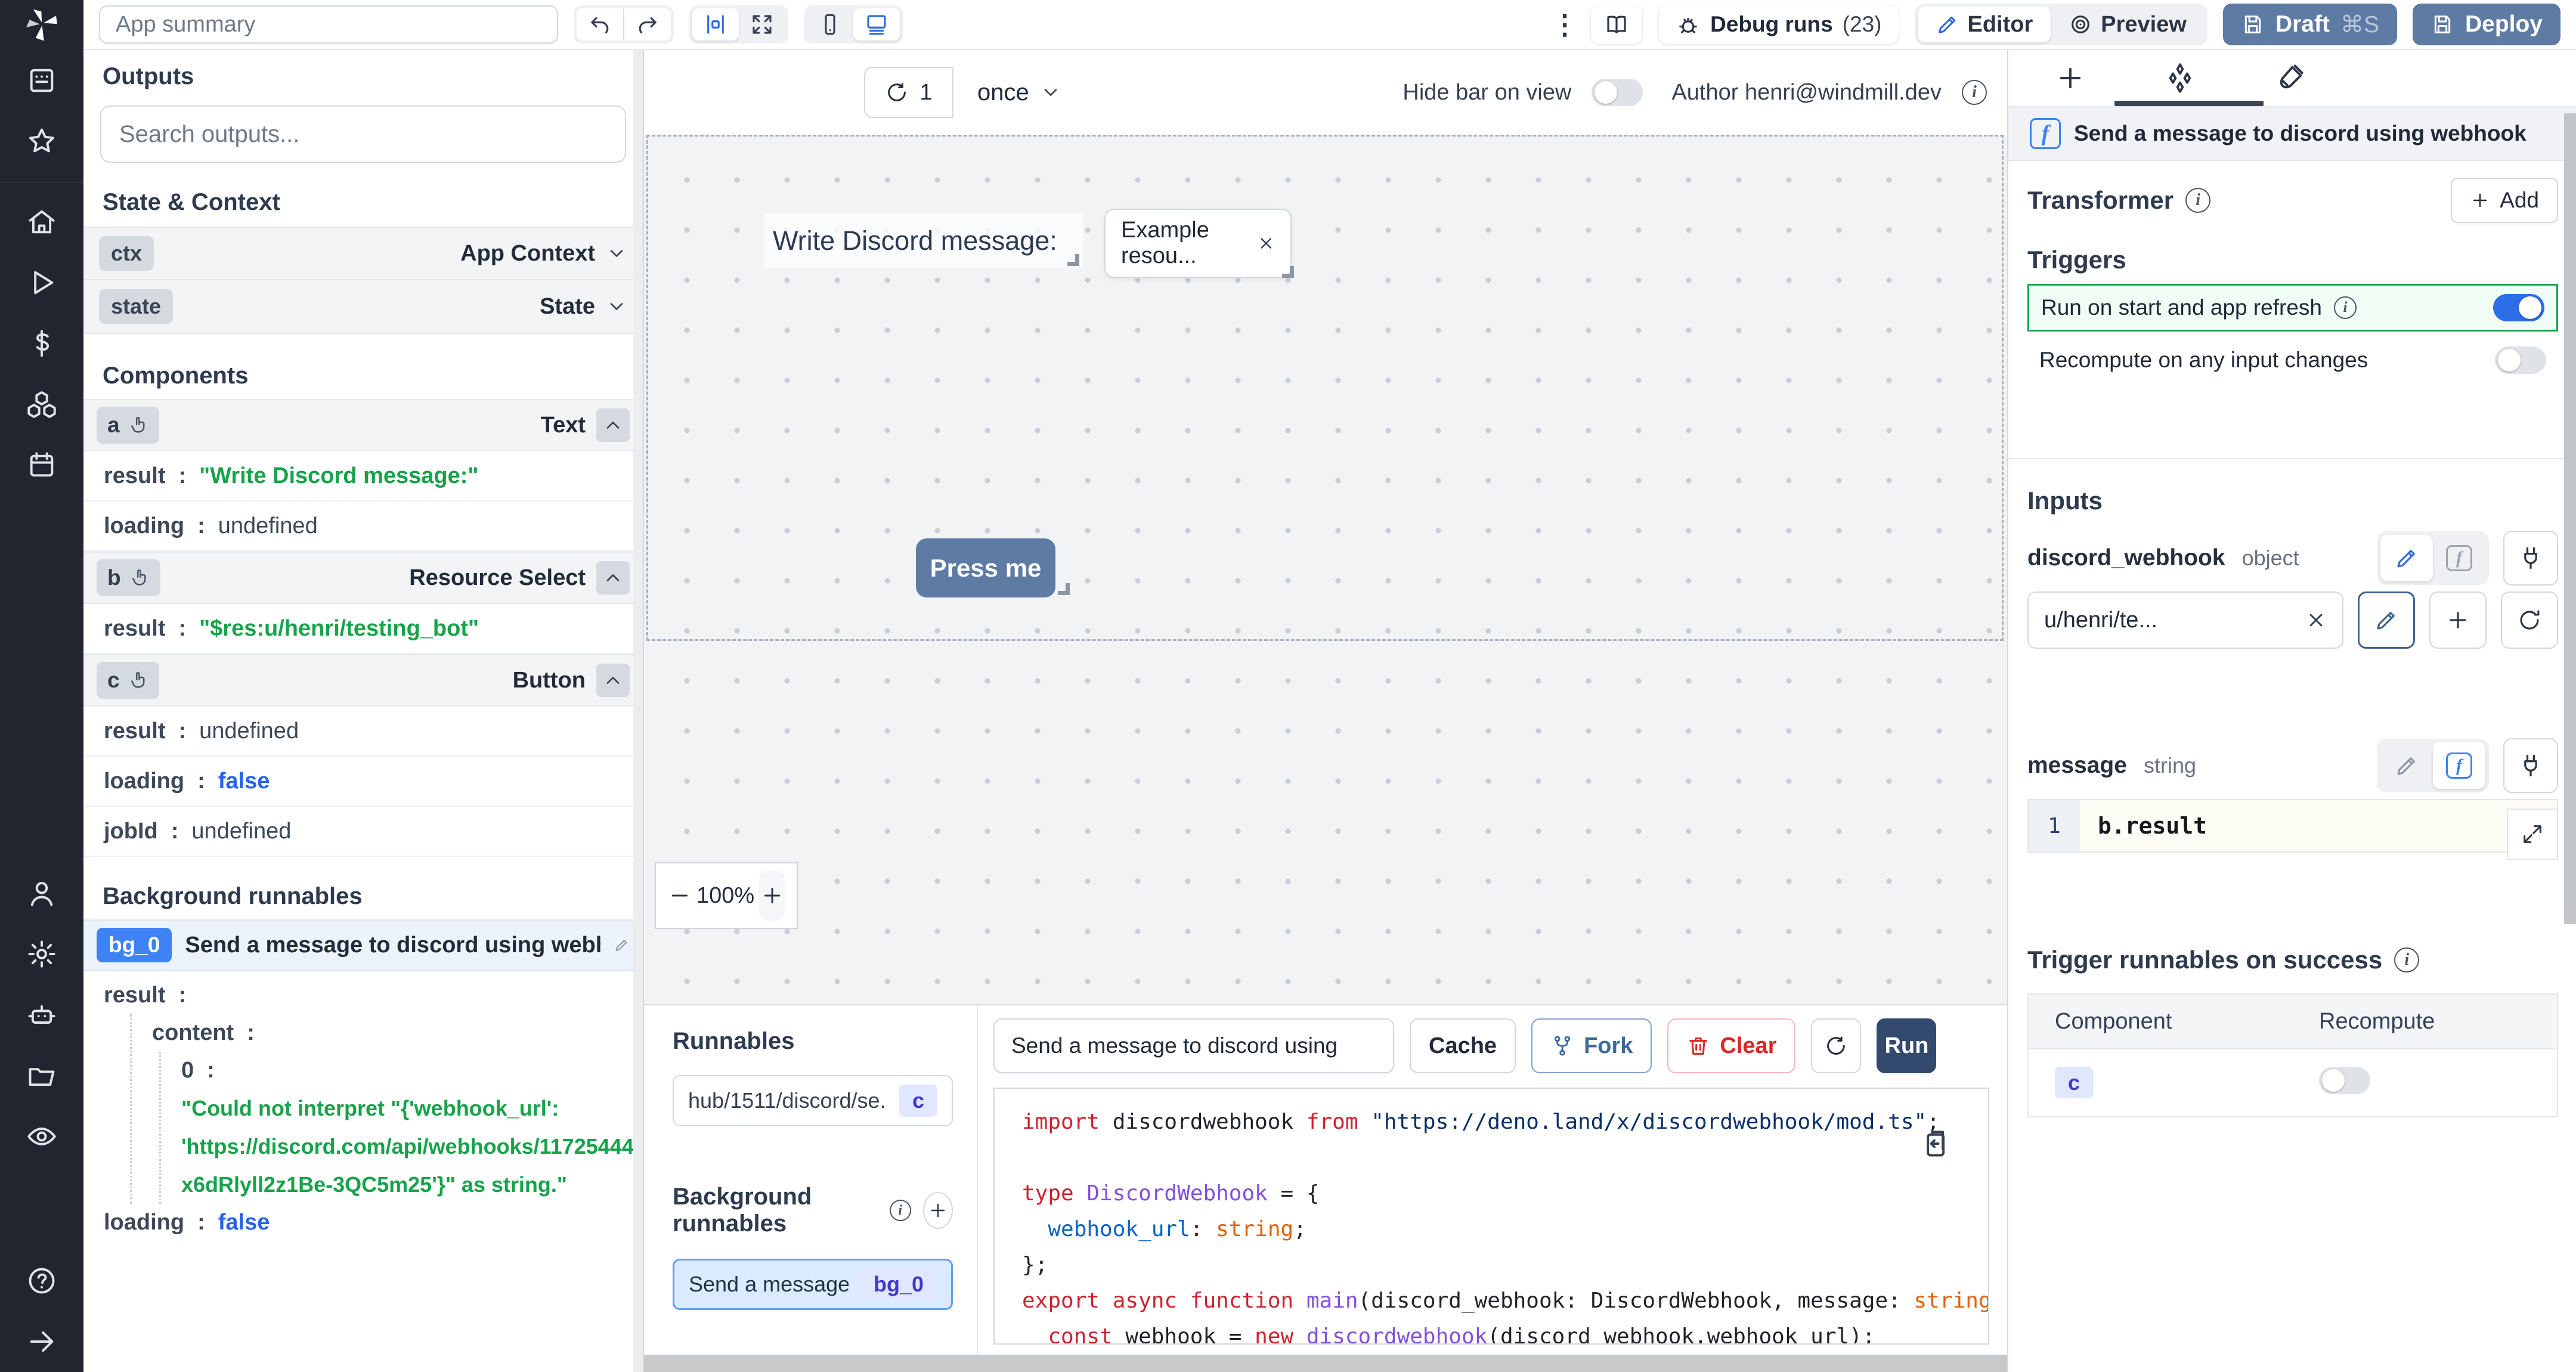  What do you see at coordinates (1617, 24) in the screenshot?
I see `docs-button` at bounding box center [1617, 24].